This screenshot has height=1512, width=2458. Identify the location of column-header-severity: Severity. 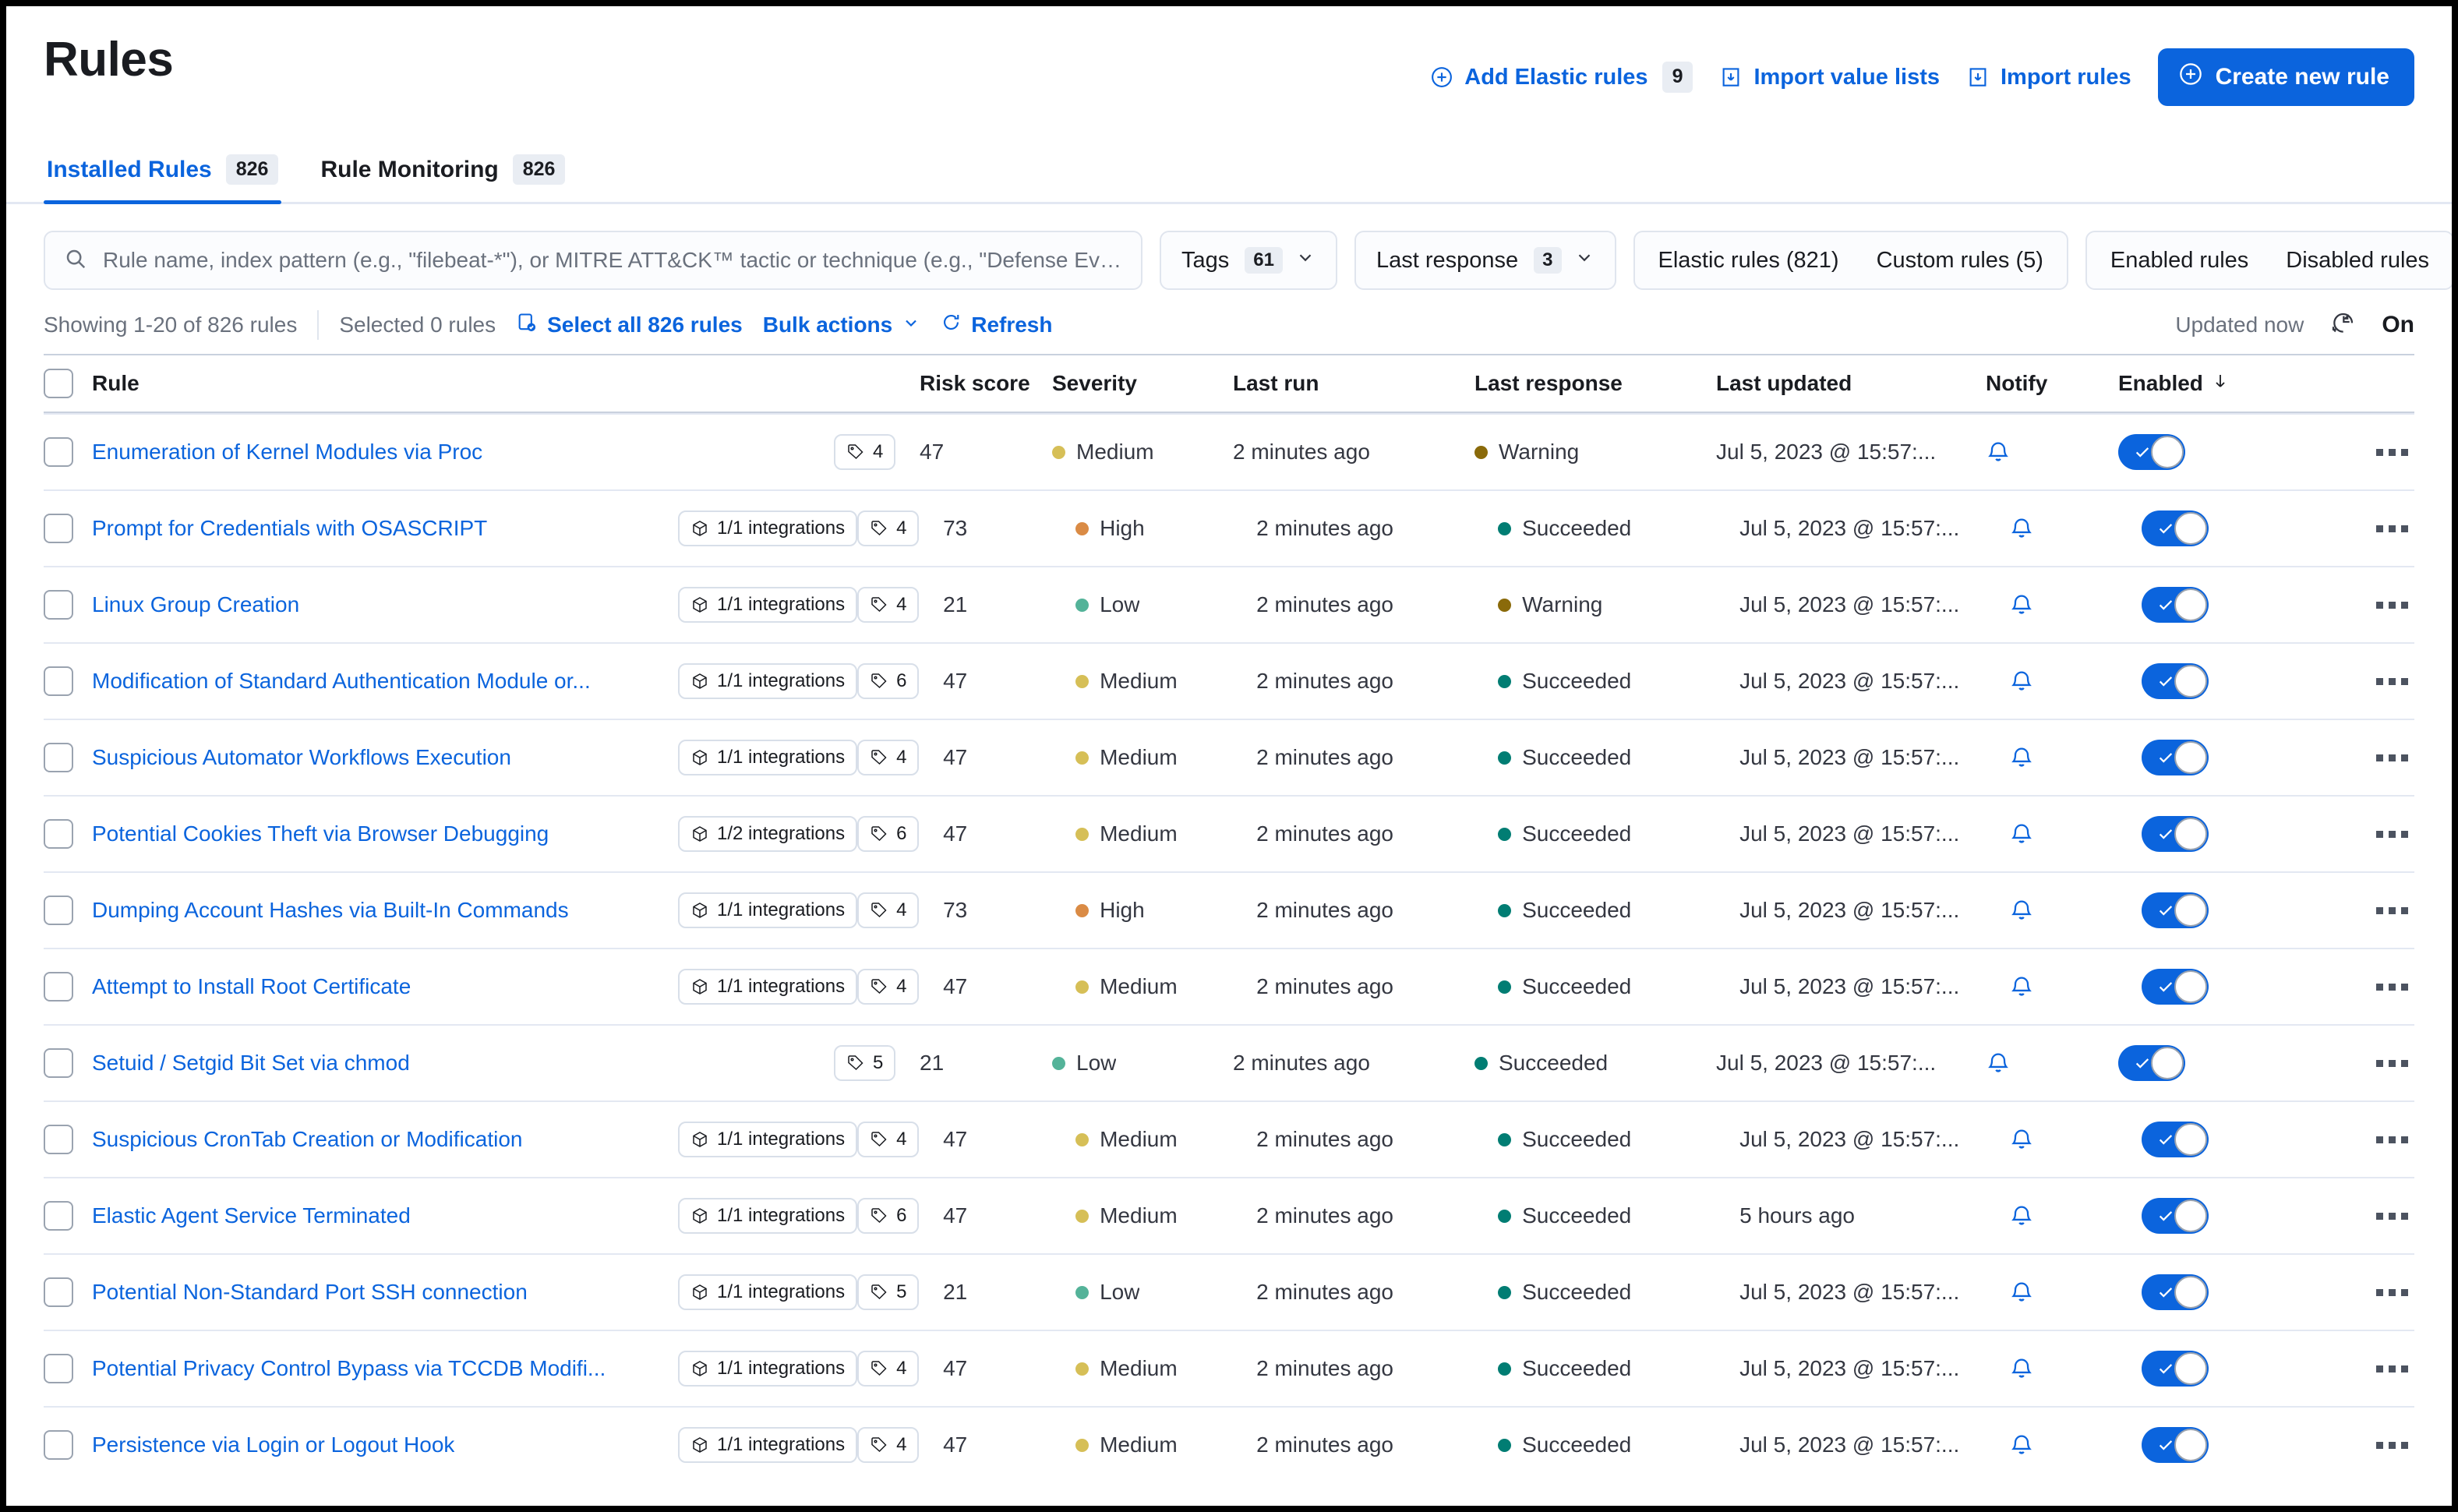
(1142, 383).